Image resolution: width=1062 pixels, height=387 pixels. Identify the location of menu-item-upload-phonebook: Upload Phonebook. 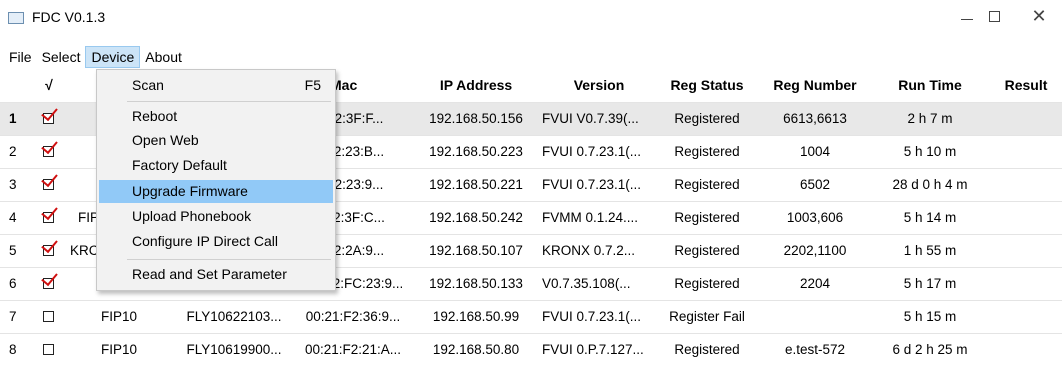
(216, 216).